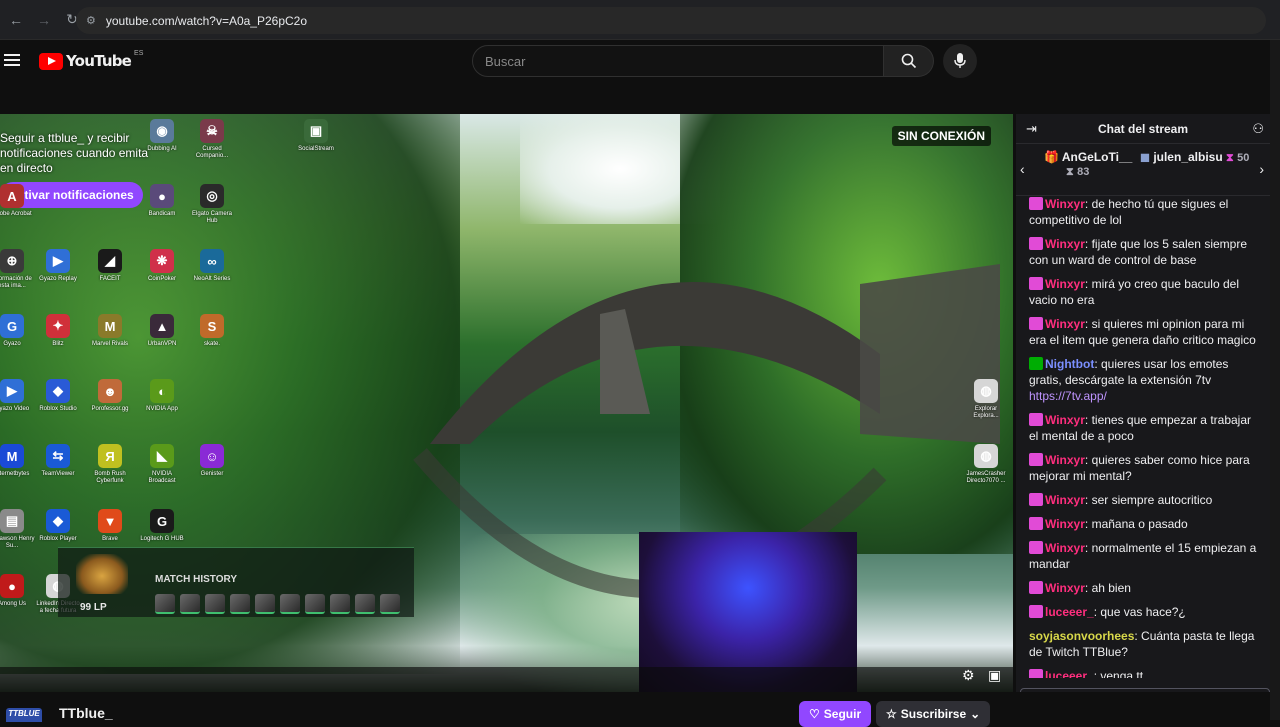 Image resolution: width=1280 pixels, height=727 pixels. Describe the element at coordinates (162, 331) in the screenshot. I see `desktop-icon: ▲ UrbanVPN` at that location.